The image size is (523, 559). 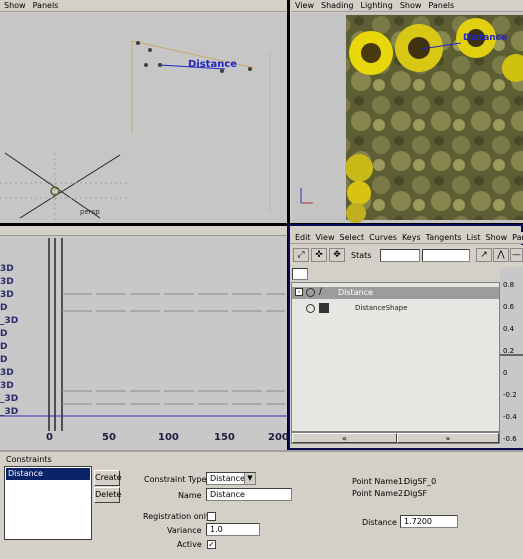 What do you see at coordinates (277, 437) in the screenshot?
I see `graph-x-tick: 200` at bounding box center [277, 437].